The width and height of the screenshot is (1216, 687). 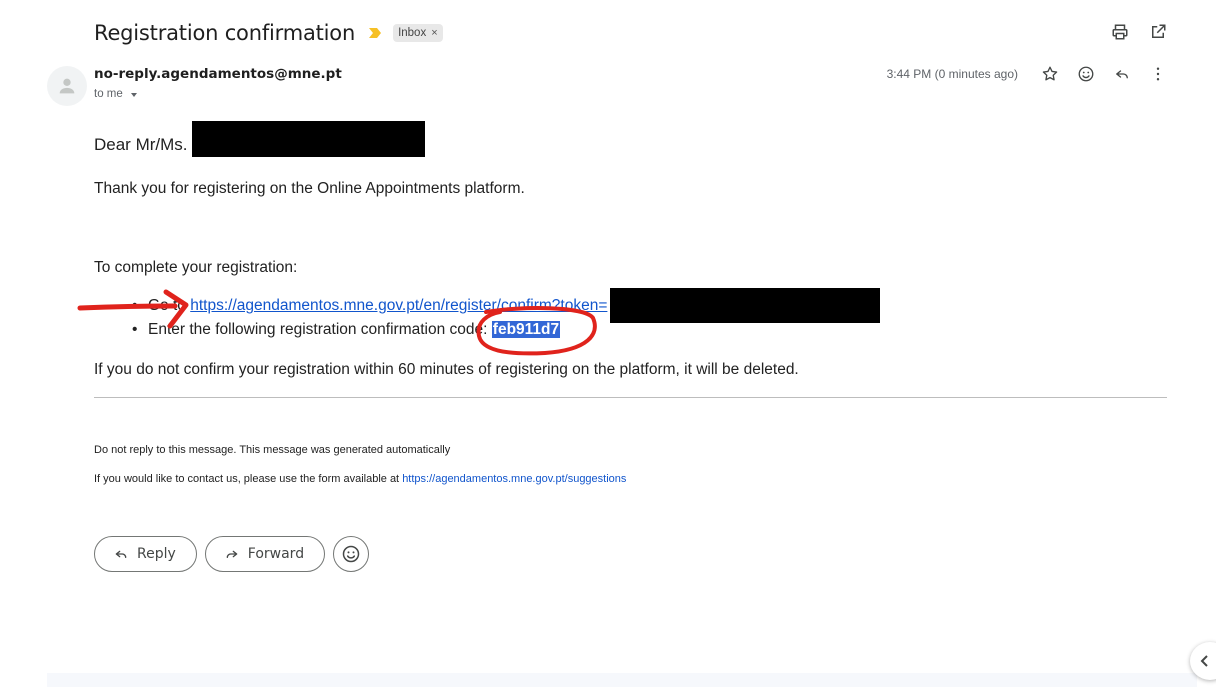 What do you see at coordinates (375, 33) in the screenshot?
I see `importance-marker-icon` at bounding box center [375, 33].